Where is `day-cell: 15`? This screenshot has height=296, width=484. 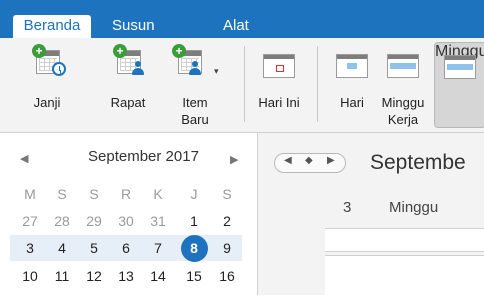
day-cell: 15 is located at coordinates (194, 276).